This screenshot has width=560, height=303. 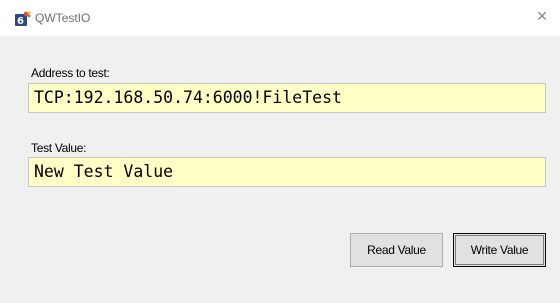 I want to click on close-icon: ✕, so click(x=542, y=17).